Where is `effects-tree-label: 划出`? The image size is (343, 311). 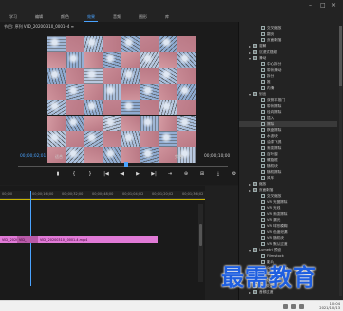 effects-tree-label: 划出 is located at coordinates (263, 93).